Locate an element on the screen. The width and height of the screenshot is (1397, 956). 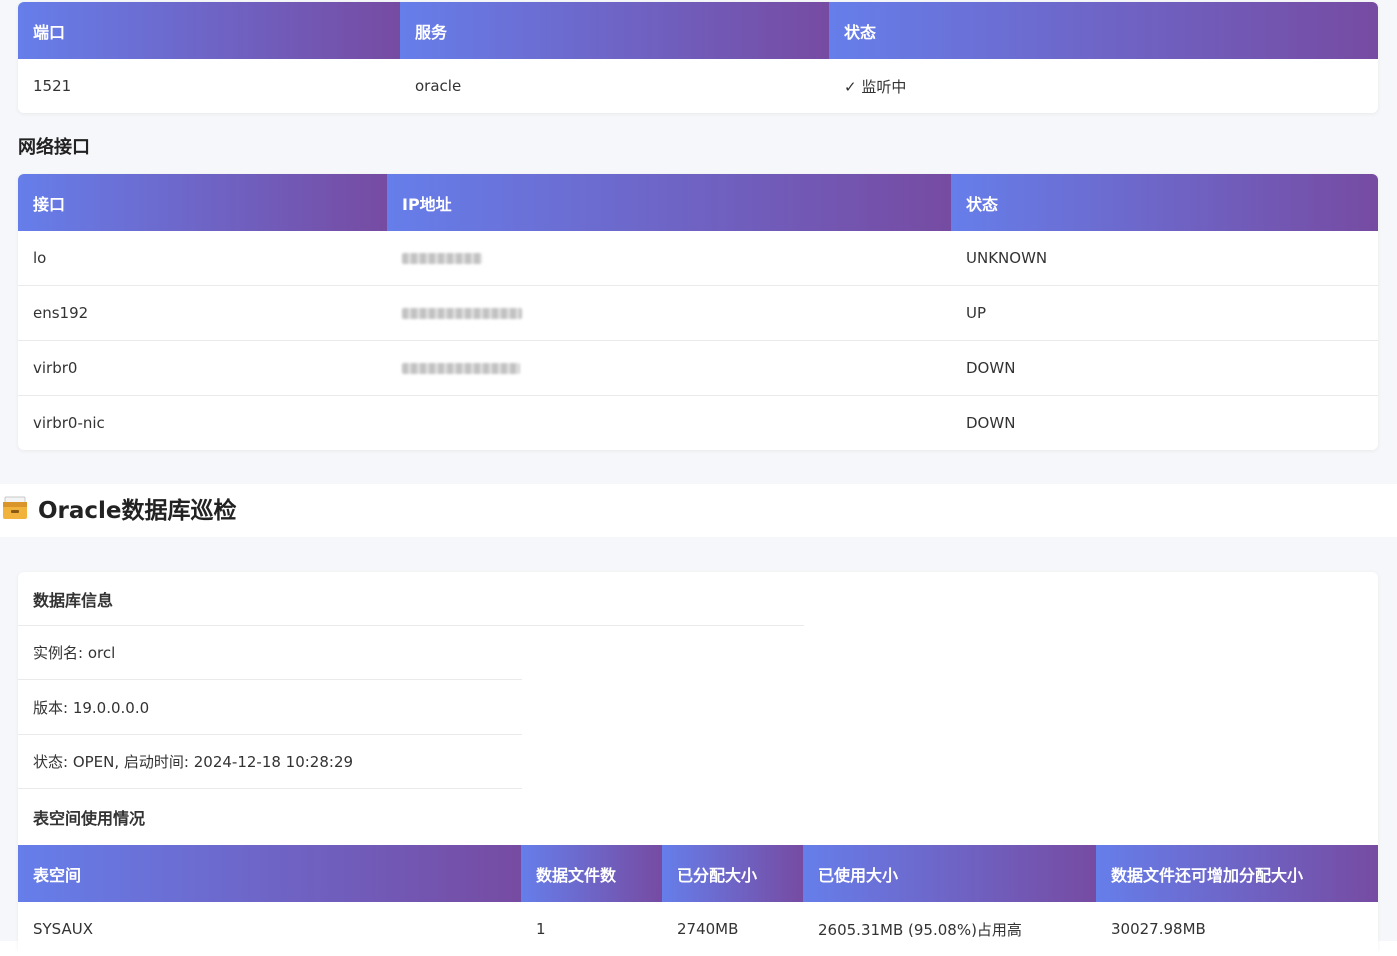
interface-cell: virbr0 is located at coordinates (202, 368).